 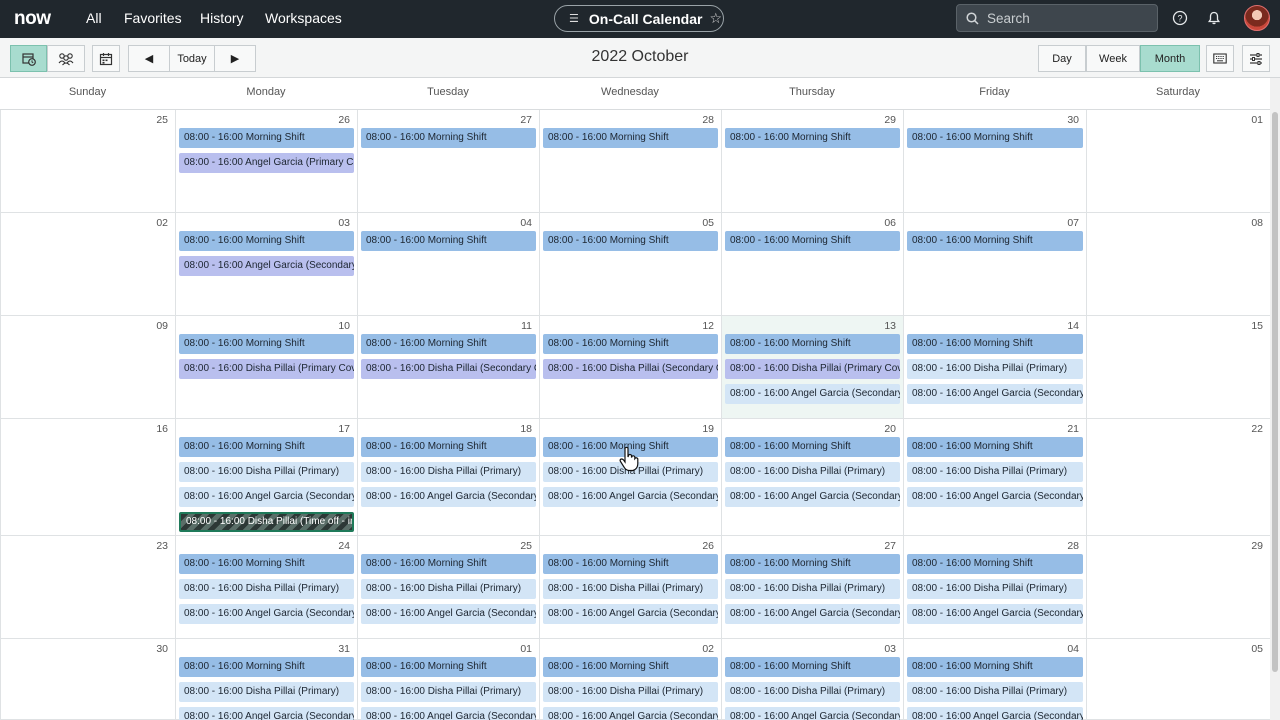 What do you see at coordinates (1057, 18) in the screenshot?
I see `global-search: Search` at bounding box center [1057, 18].